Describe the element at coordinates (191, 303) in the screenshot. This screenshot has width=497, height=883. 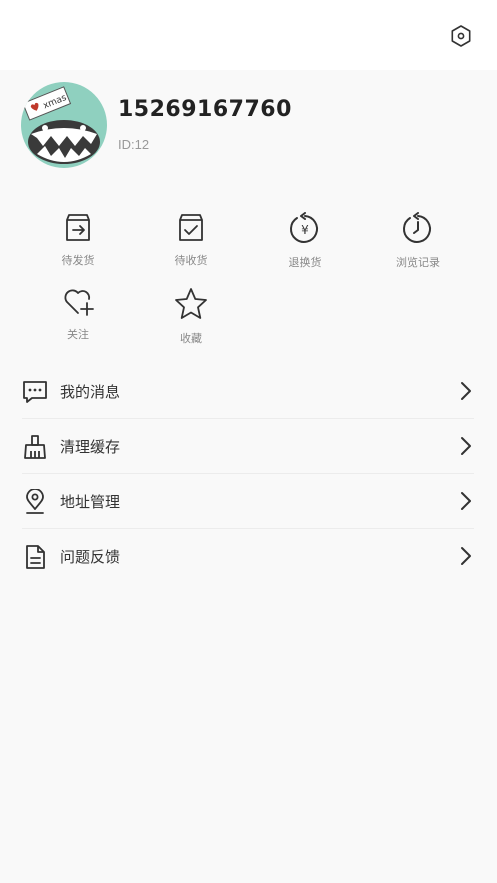
I see `star-icon` at that location.